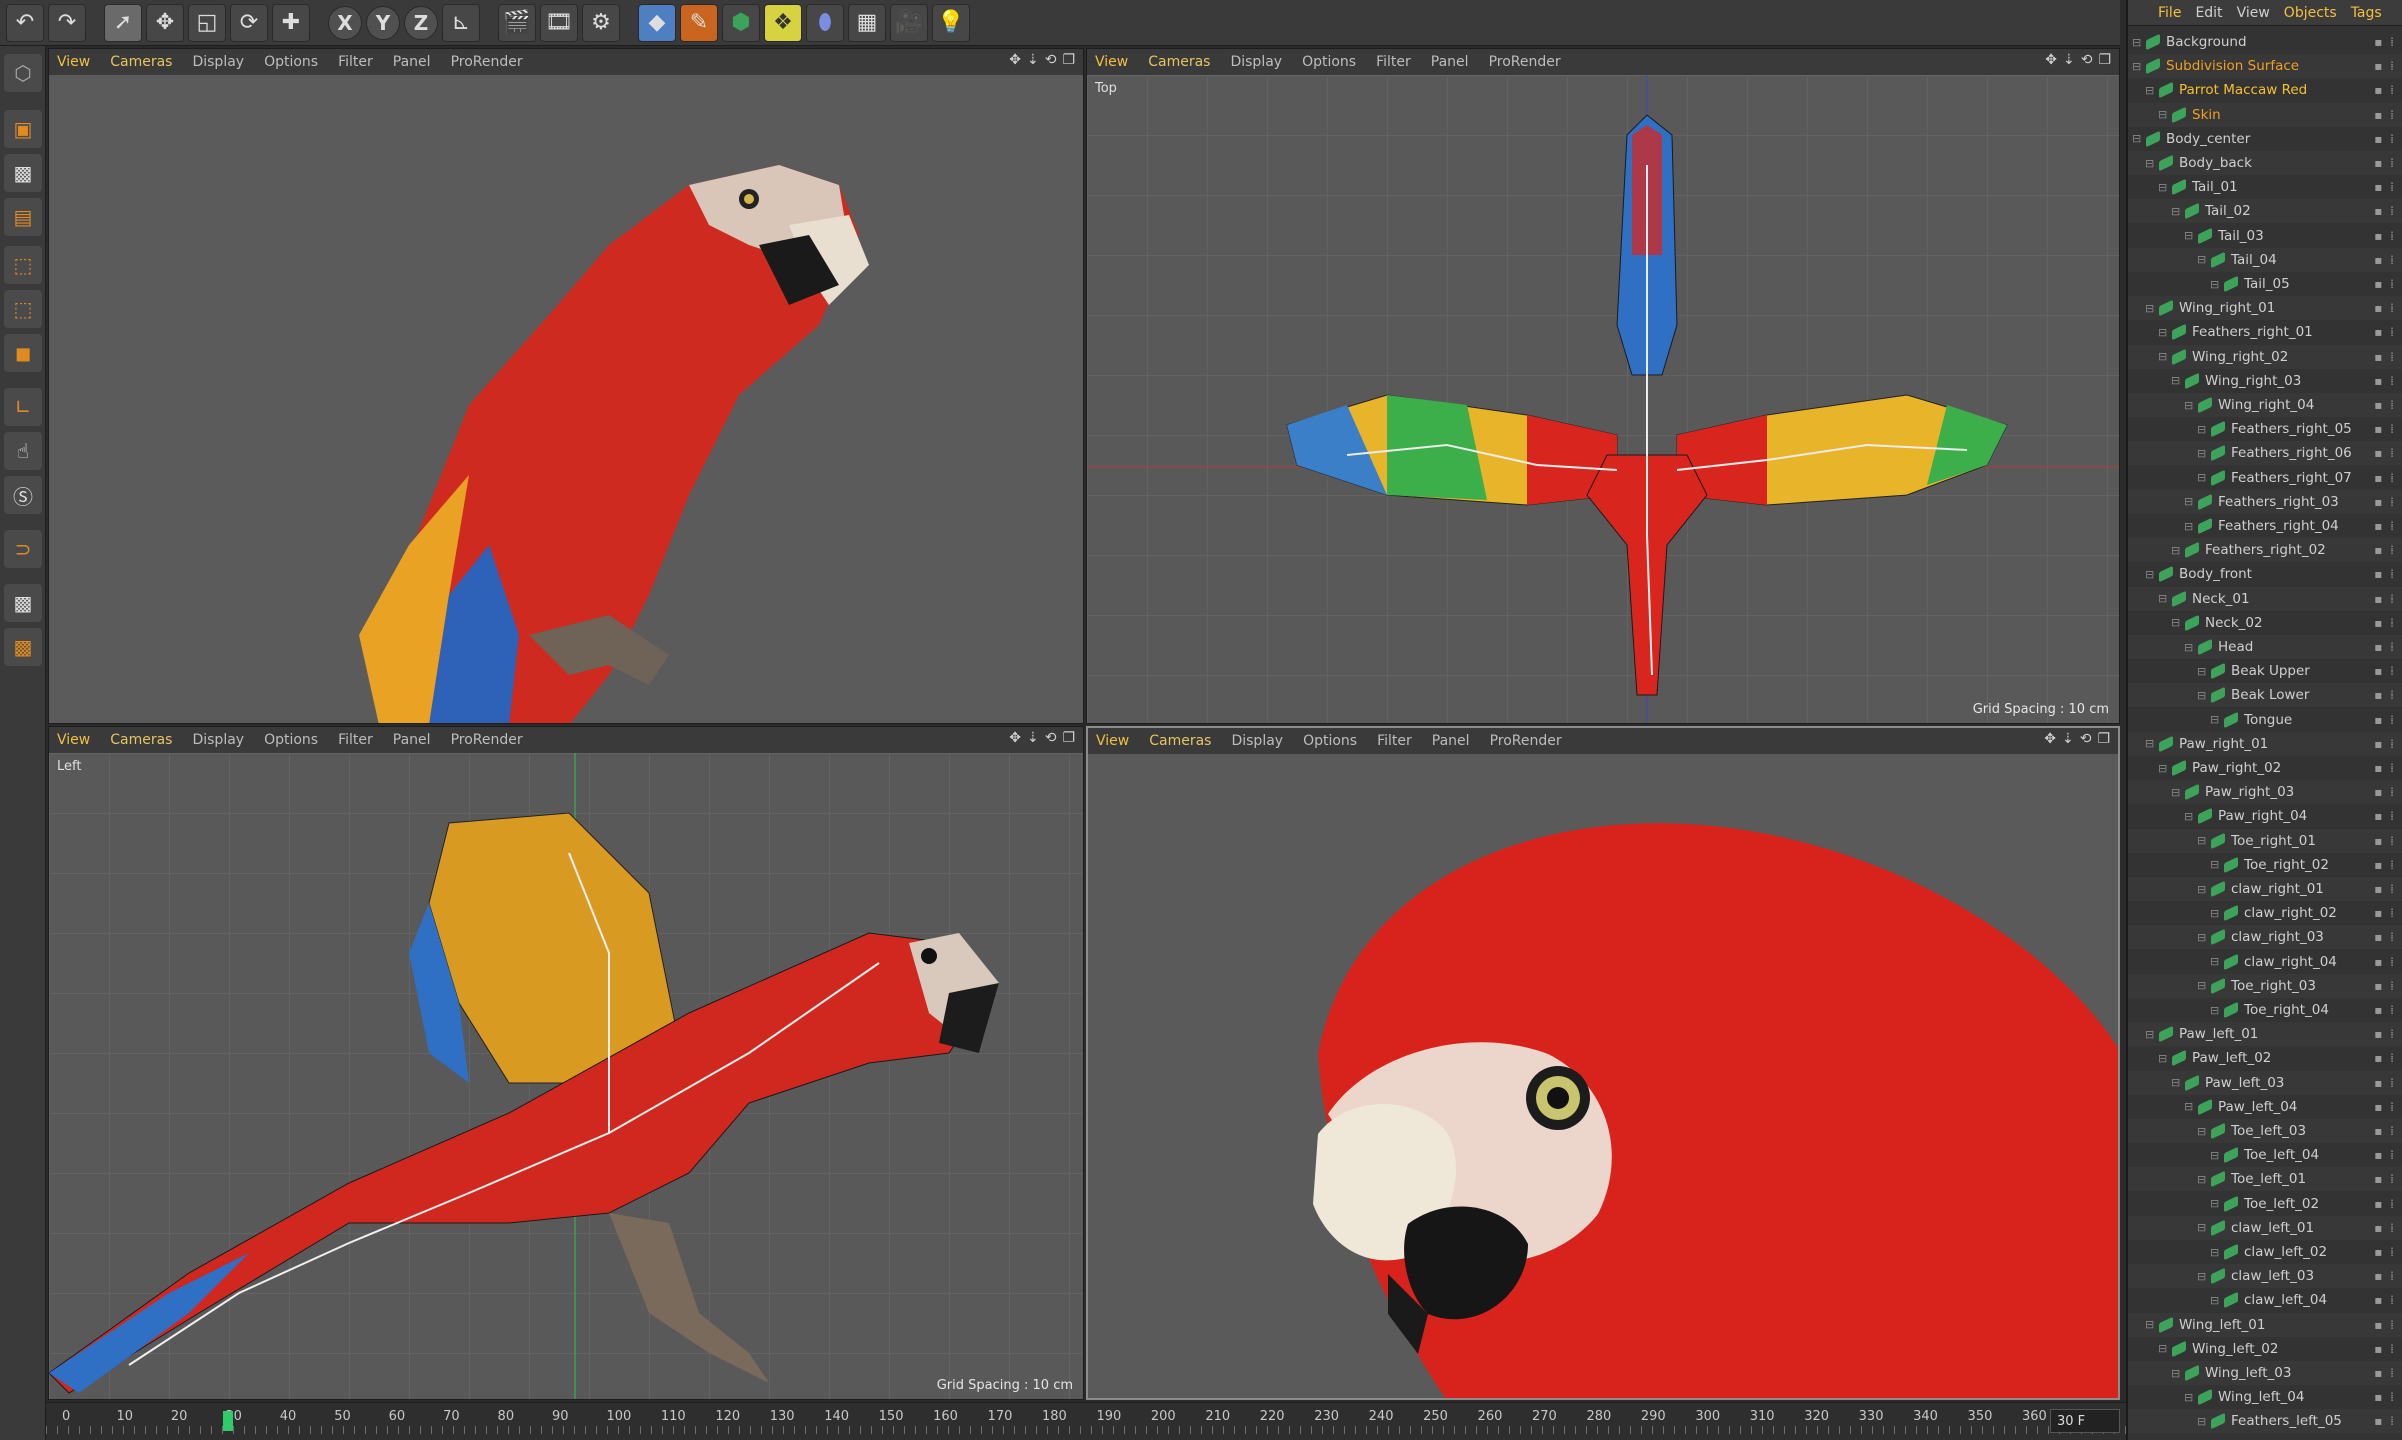  What do you see at coordinates (2265, 792) in the screenshot?
I see `object-row: ⊟ Paw_right_03 ▪ ⁞` at bounding box center [2265, 792].